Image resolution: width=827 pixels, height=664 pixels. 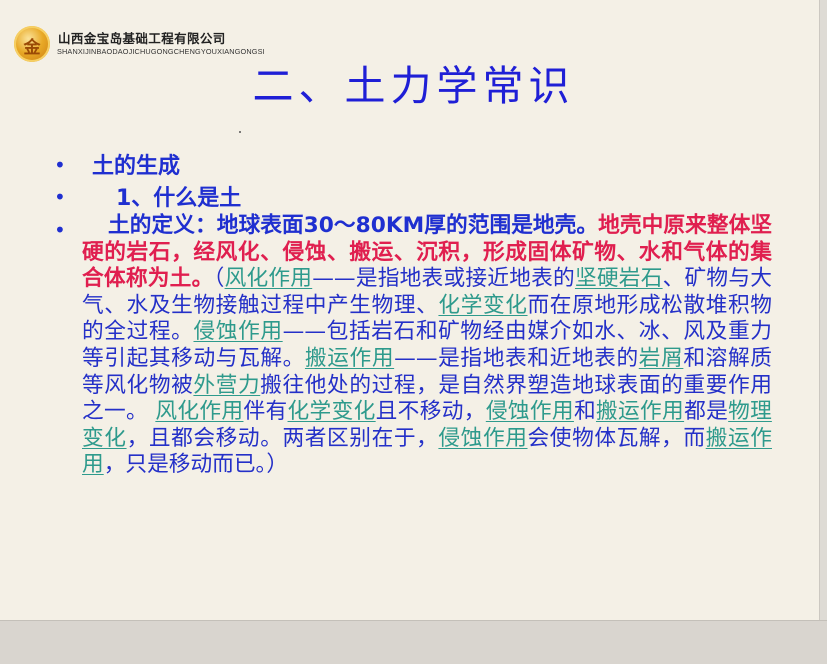 What do you see at coordinates (219, 279) in the screenshot?
I see `paren-open: （` at bounding box center [219, 279].